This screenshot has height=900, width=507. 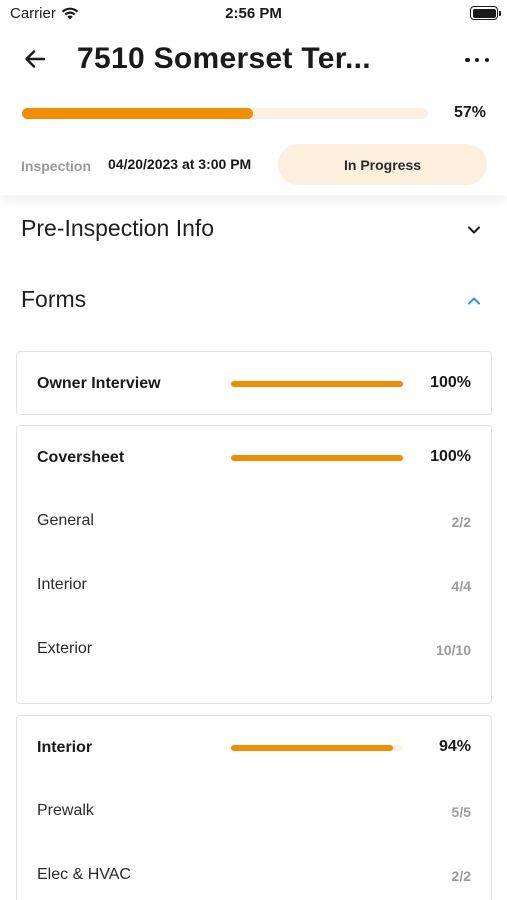 I want to click on form-section-row-elec-hvac: Elec & HVAC 2/2, so click(x=254, y=872).